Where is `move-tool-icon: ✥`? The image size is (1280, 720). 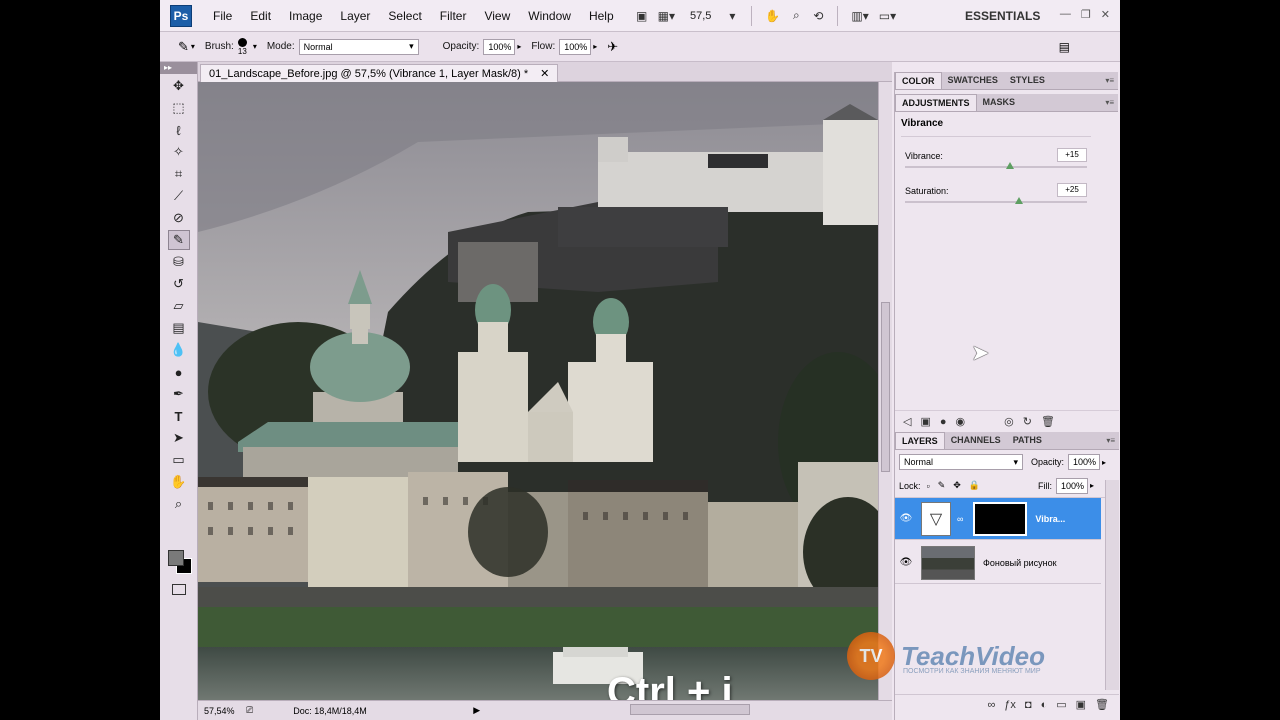
move-tool-icon: ✥ is located at coordinates (179, 86).